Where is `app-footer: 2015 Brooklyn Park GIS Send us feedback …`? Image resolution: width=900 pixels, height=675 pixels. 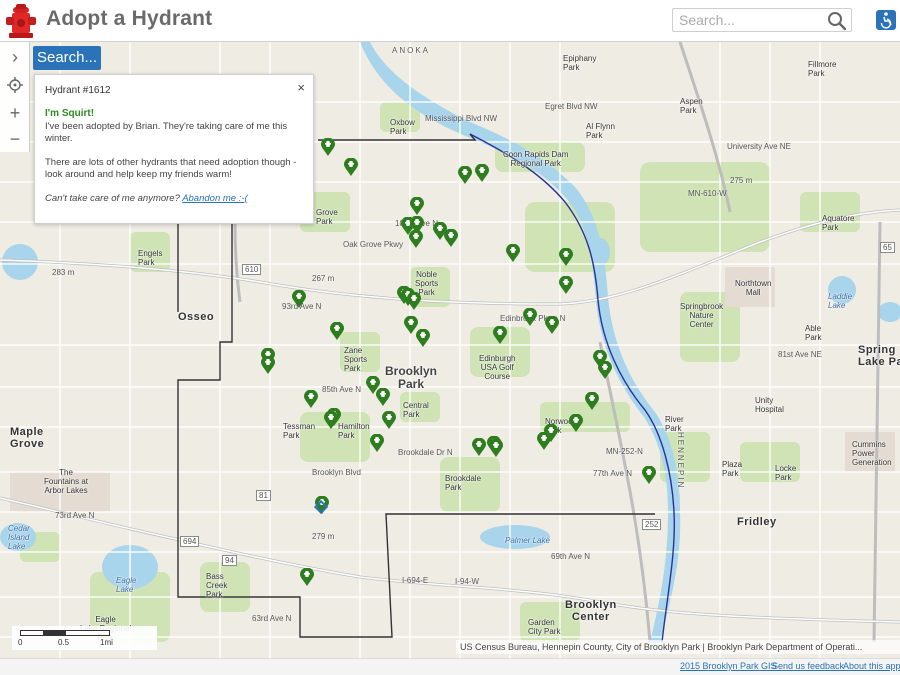
app-footer: 2015 Brooklyn Park GIS Send us feedback … is located at coordinates (450, 666).